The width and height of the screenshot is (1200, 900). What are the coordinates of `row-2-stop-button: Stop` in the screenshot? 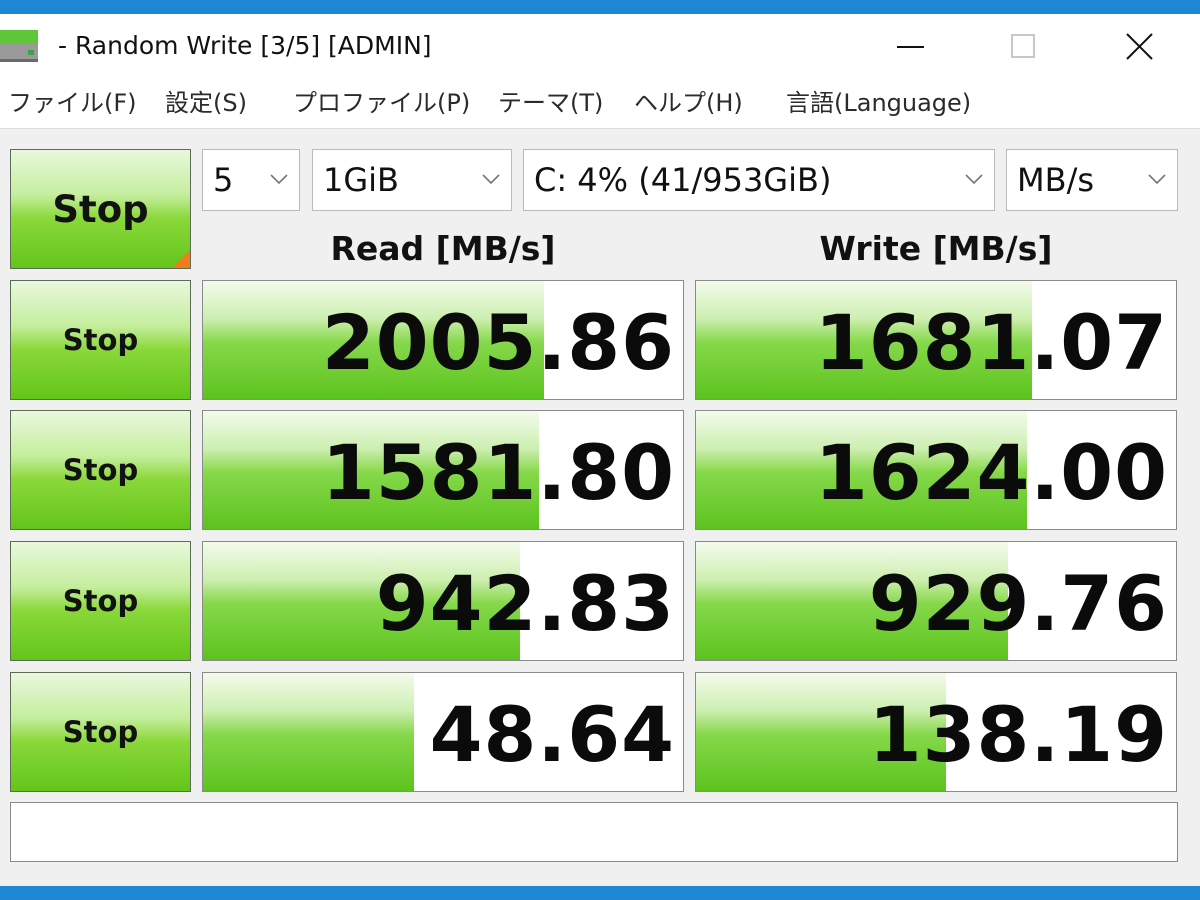 It's located at (100, 470).